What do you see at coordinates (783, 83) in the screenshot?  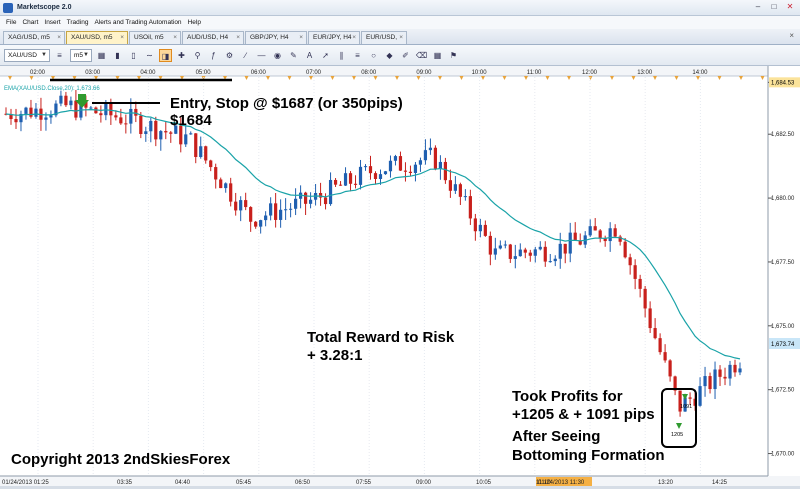 I see `high-price-label: 1,684.53` at bounding box center [783, 83].